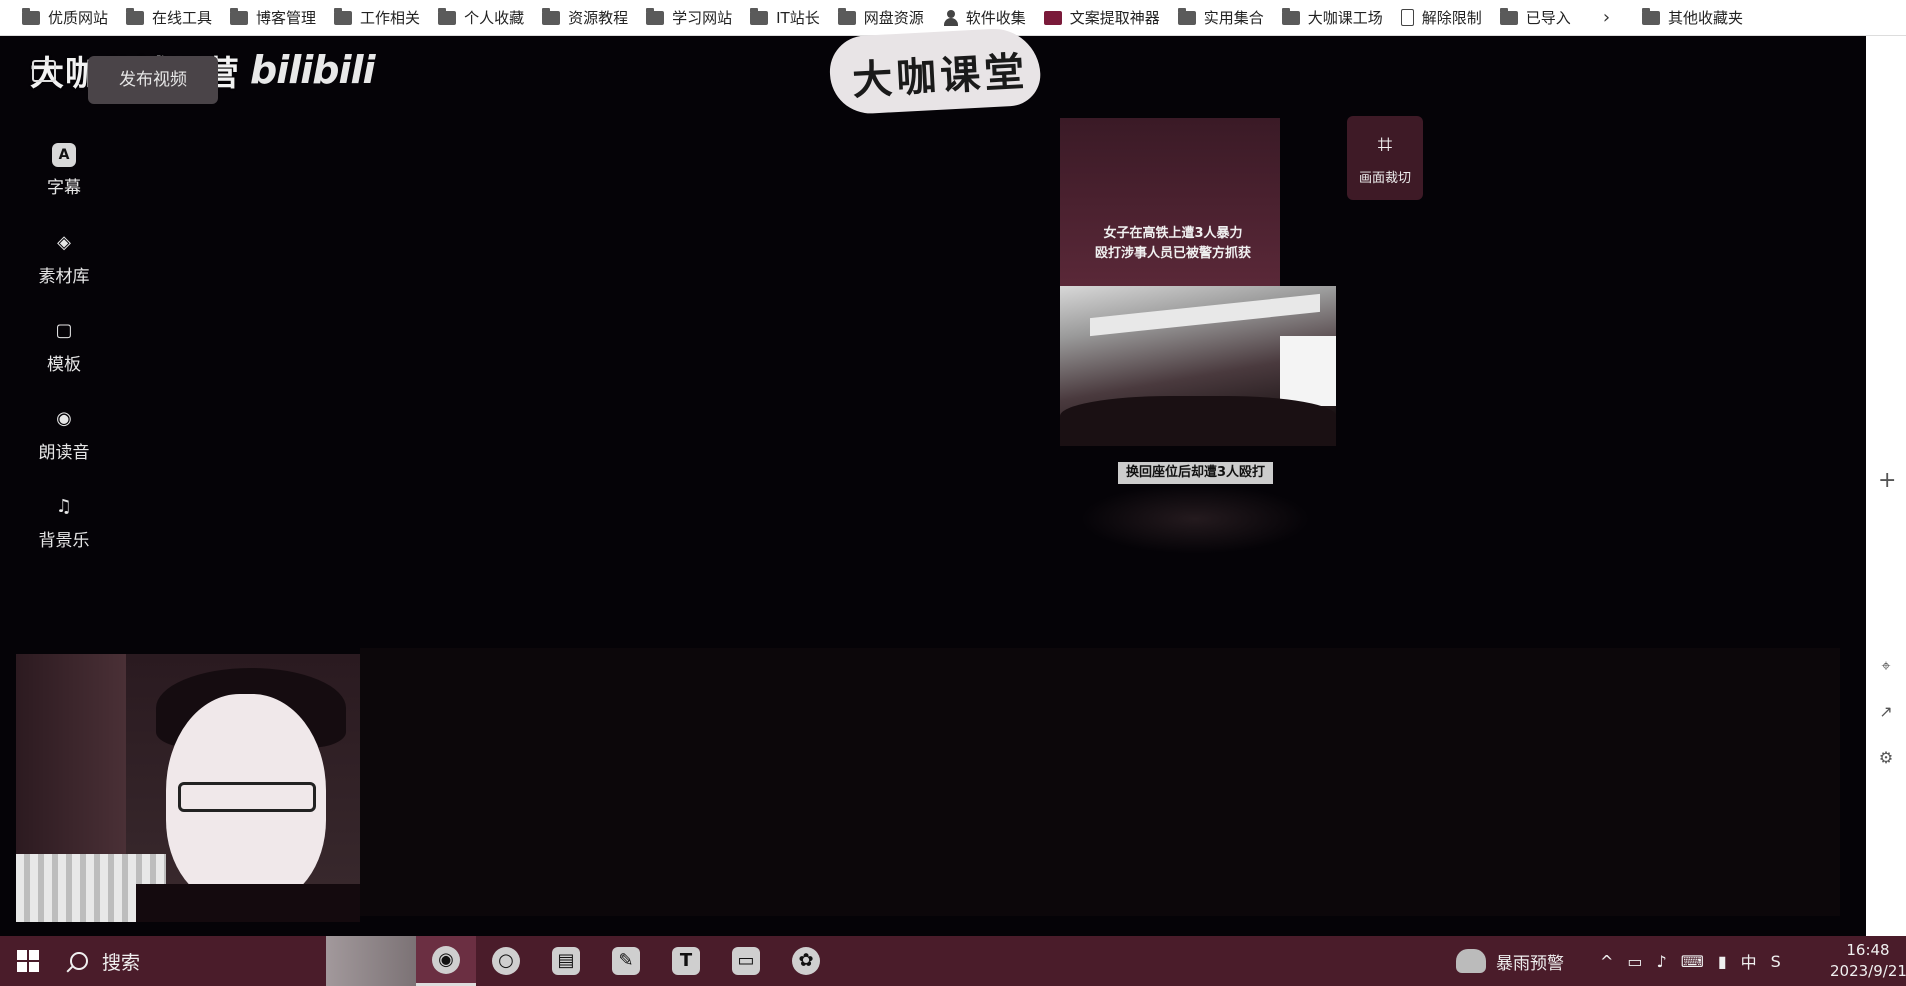 The image size is (1906, 986). I want to click on notes-app-button: ▤, so click(566, 961).